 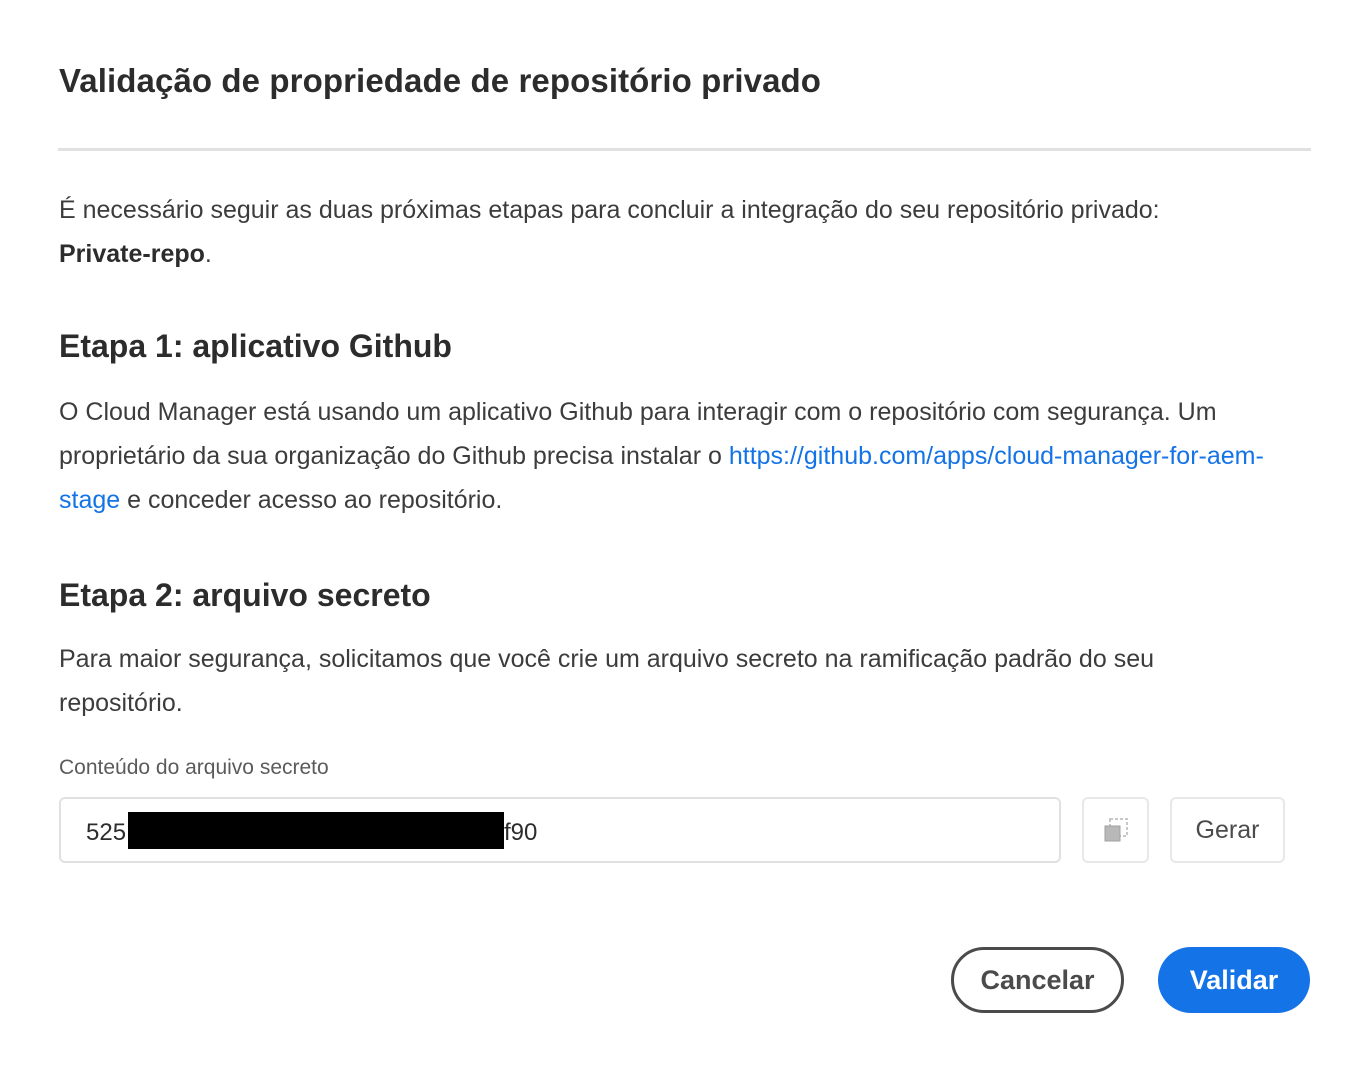 What do you see at coordinates (316, 830) in the screenshot?
I see `redaction-block` at bounding box center [316, 830].